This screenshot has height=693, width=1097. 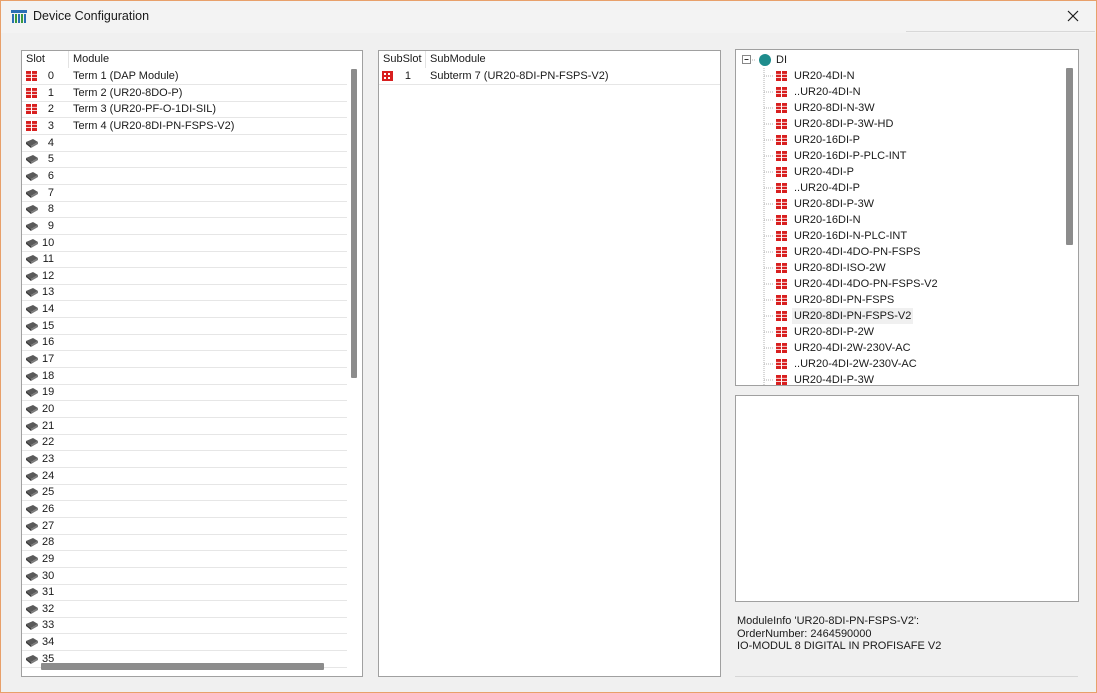 I want to click on catalog-item-label: UR20-4DI-P, so click(x=824, y=172).